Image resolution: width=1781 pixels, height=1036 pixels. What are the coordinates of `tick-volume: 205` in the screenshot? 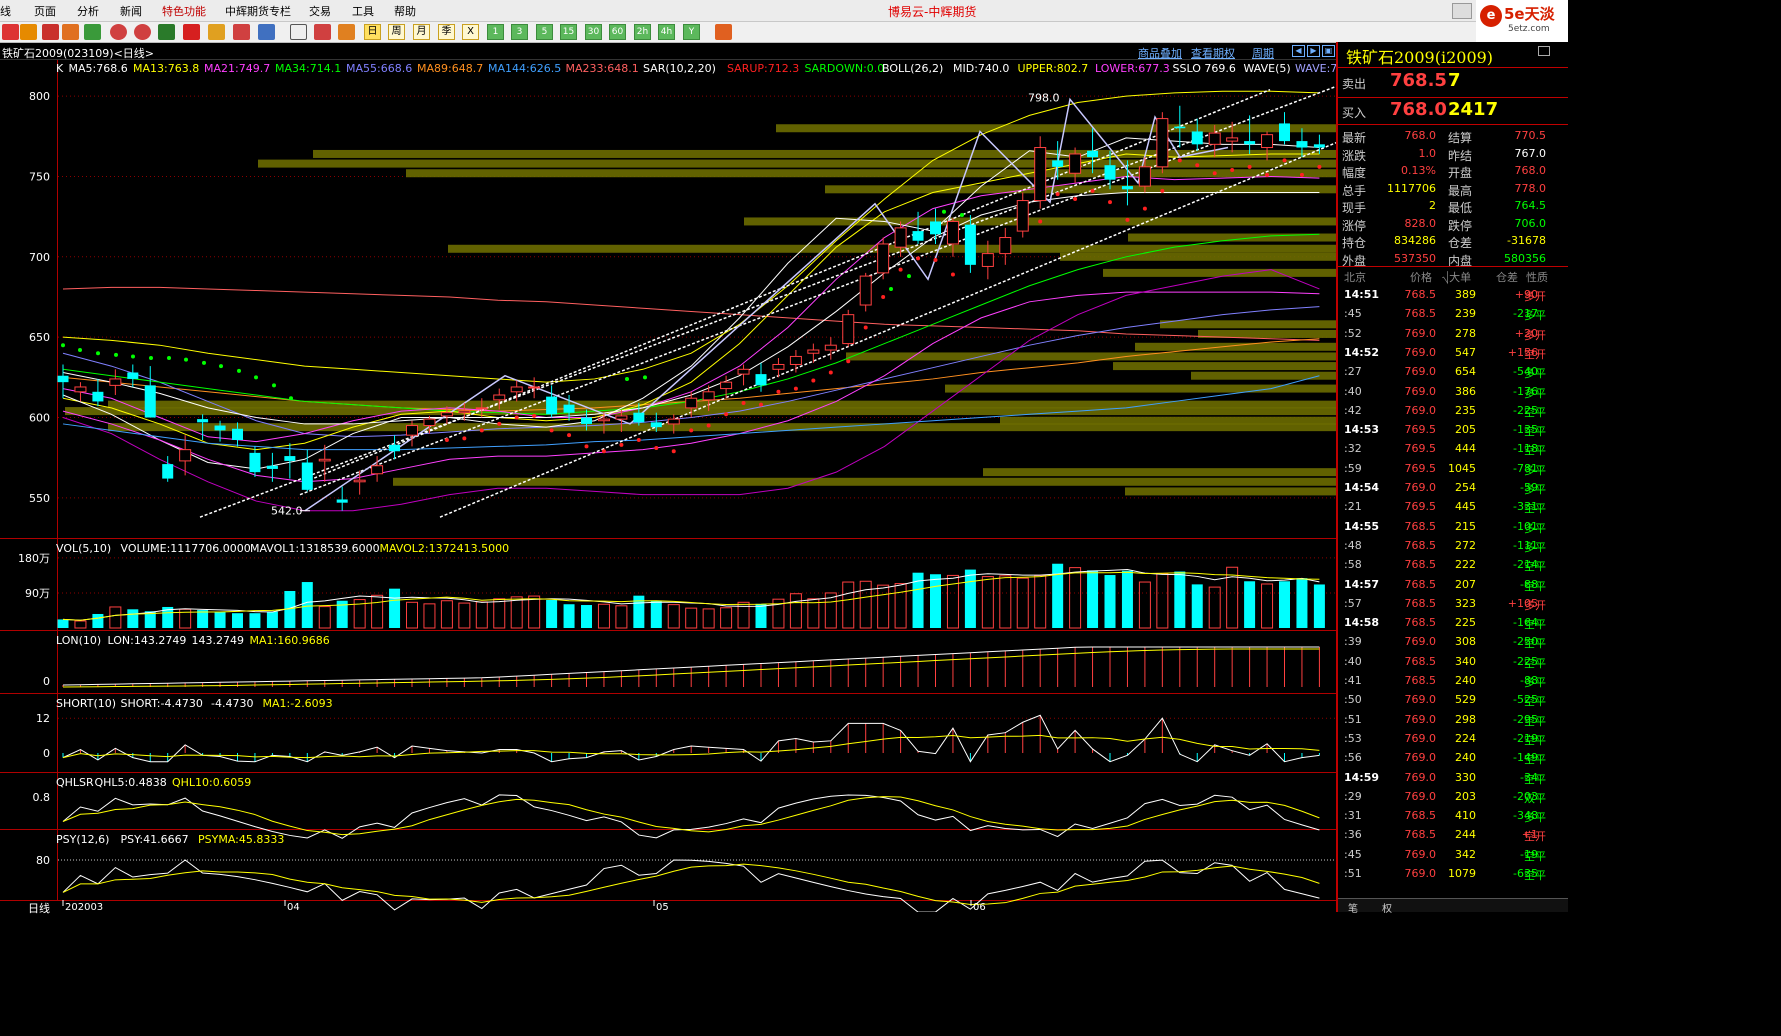 It's located at (1465, 430).